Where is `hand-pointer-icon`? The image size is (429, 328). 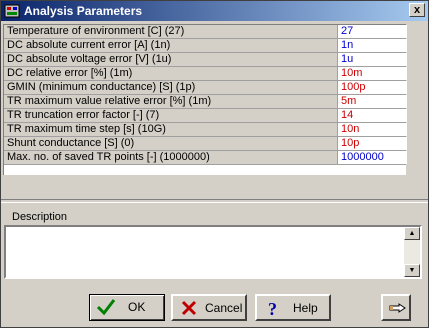 hand-pointer-icon is located at coordinates (397, 308).